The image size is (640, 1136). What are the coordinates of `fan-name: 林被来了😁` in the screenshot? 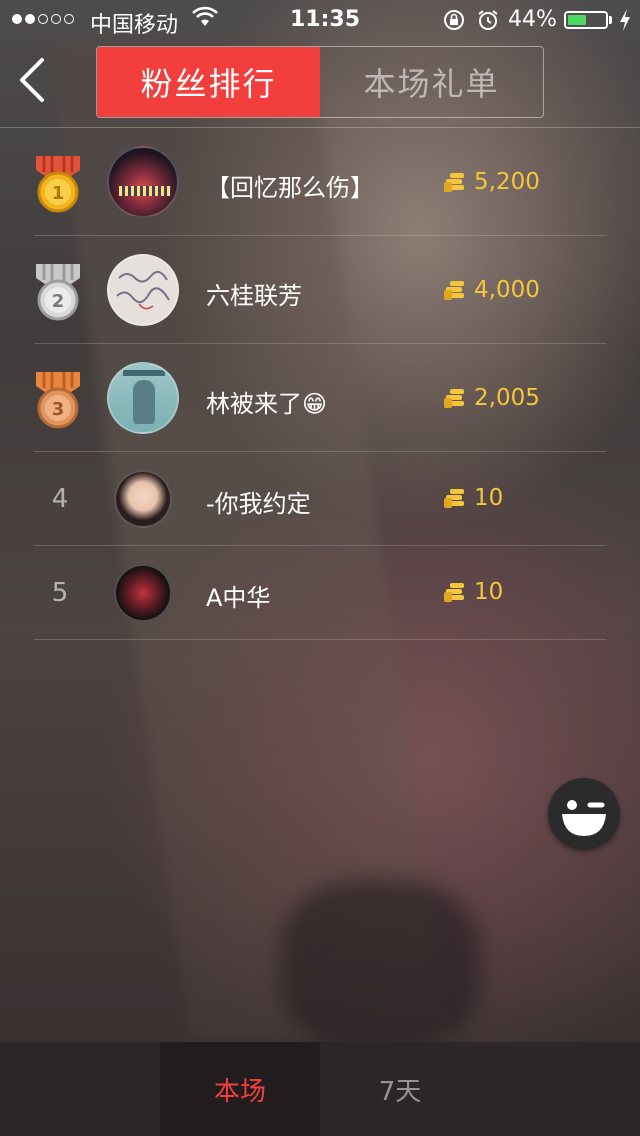 It's located at (267, 404).